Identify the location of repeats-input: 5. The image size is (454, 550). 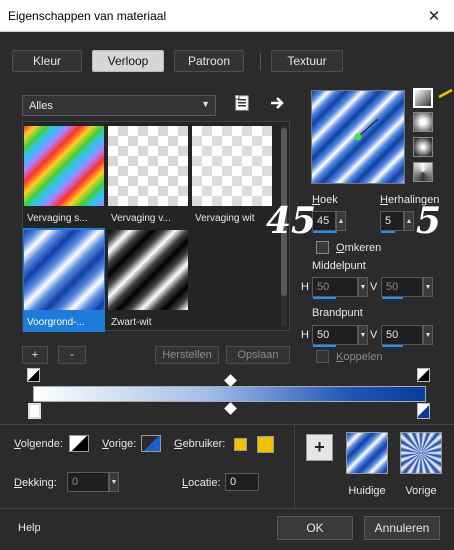
(392, 222).